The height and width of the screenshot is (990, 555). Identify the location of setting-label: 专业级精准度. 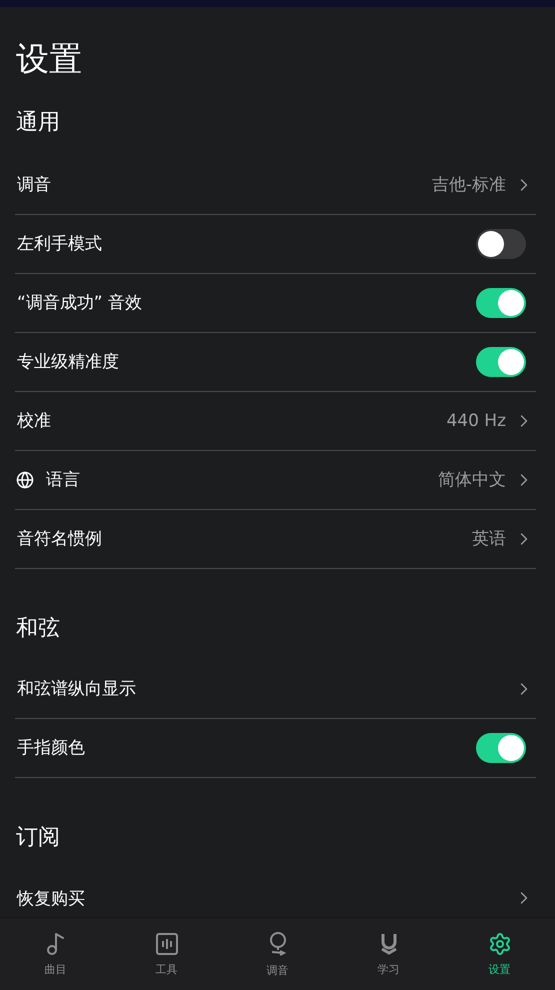
(68, 362).